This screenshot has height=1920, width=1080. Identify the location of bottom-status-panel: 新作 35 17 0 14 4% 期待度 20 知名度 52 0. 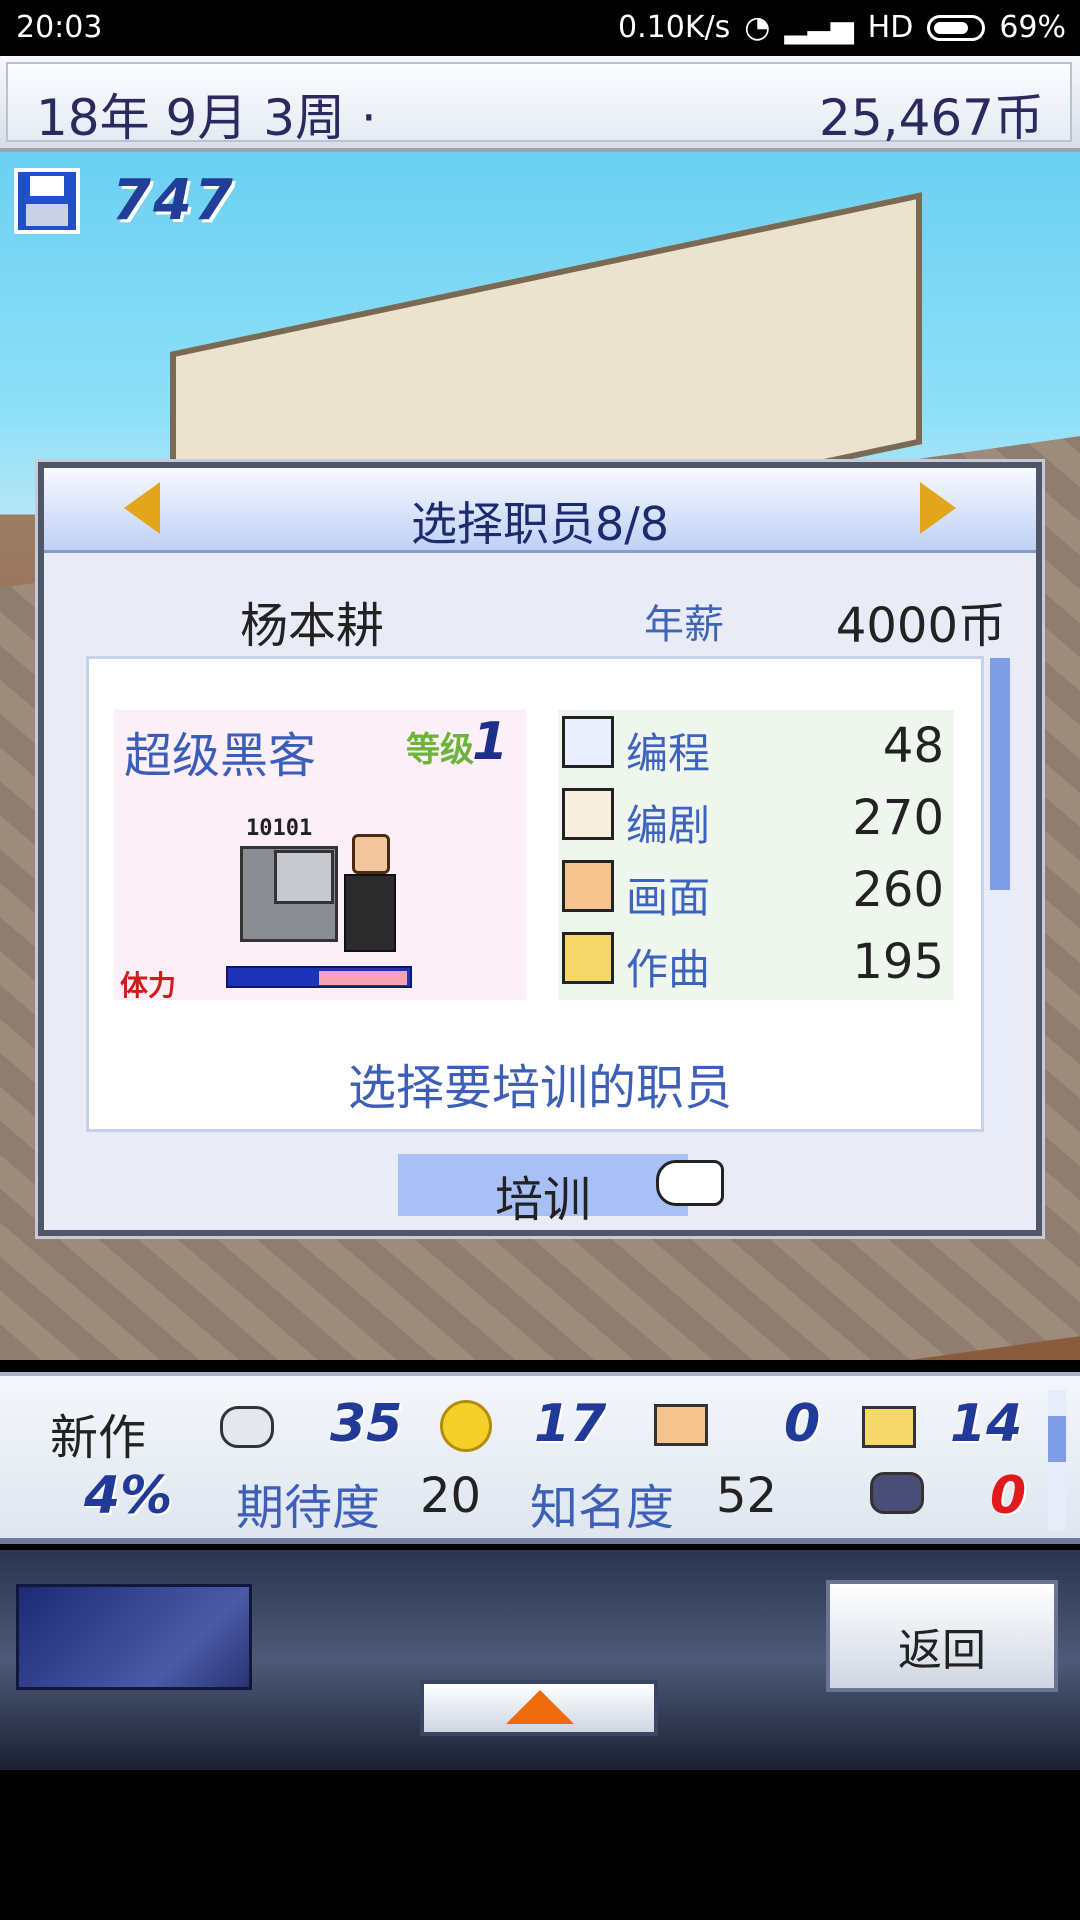
(540, 1458).